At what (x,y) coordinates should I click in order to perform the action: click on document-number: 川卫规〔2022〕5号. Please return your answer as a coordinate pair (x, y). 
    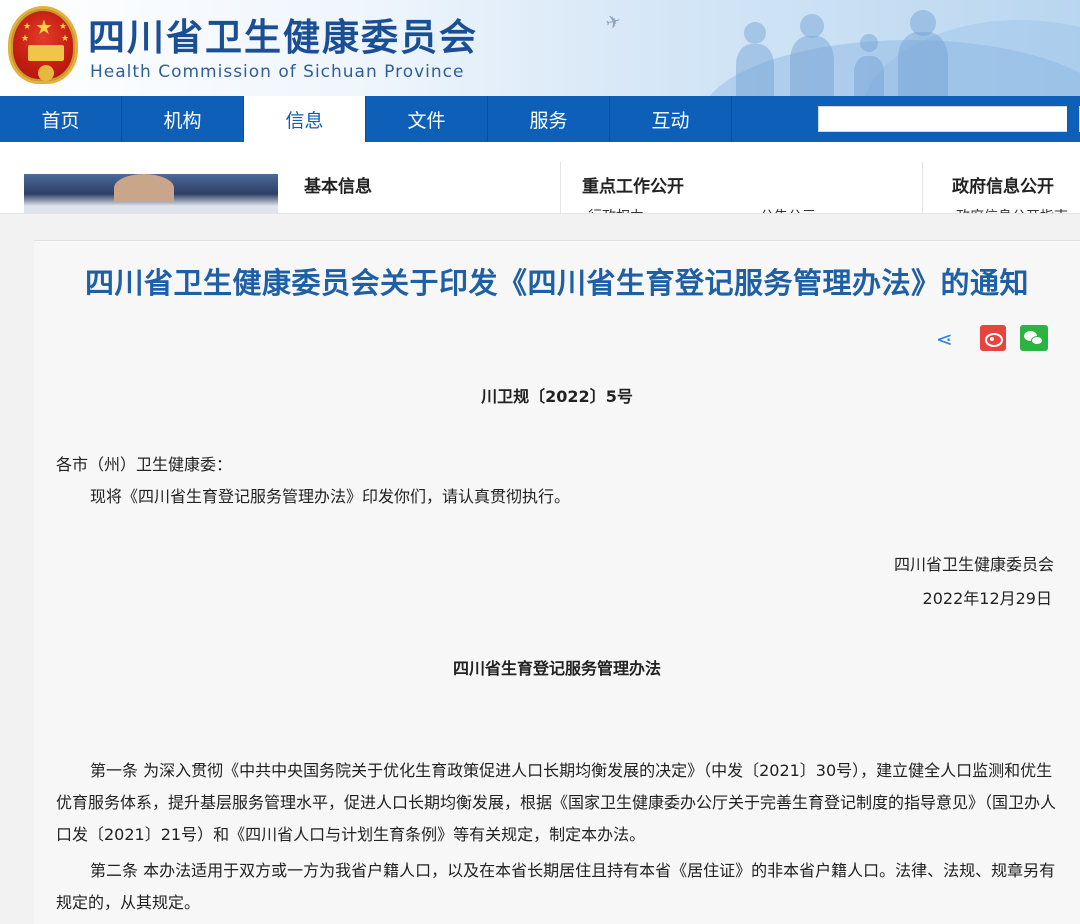
    Looking at the image, I should click on (557, 396).